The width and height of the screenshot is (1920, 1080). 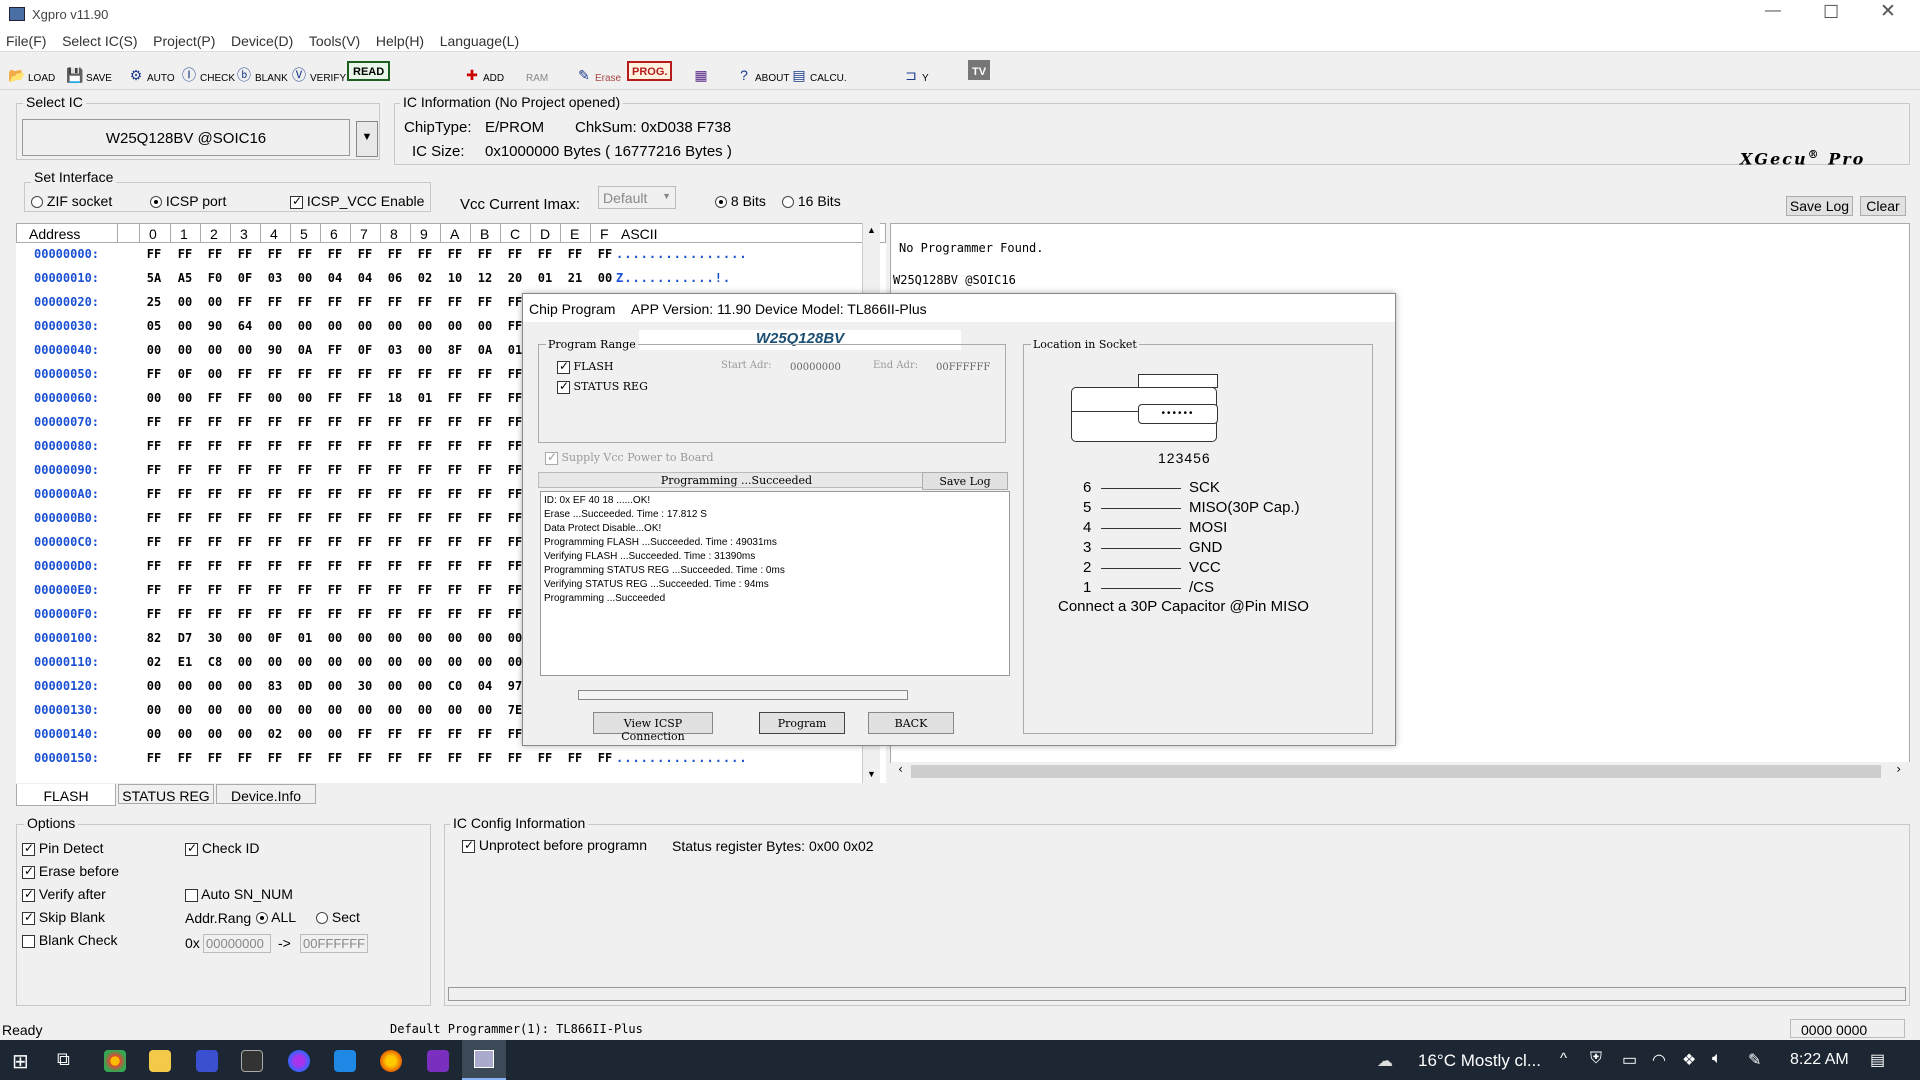 What do you see at coordinates (305, 350) in the screenshot?
I see `hex-byte: 0A` at bounding box center [305, 350].